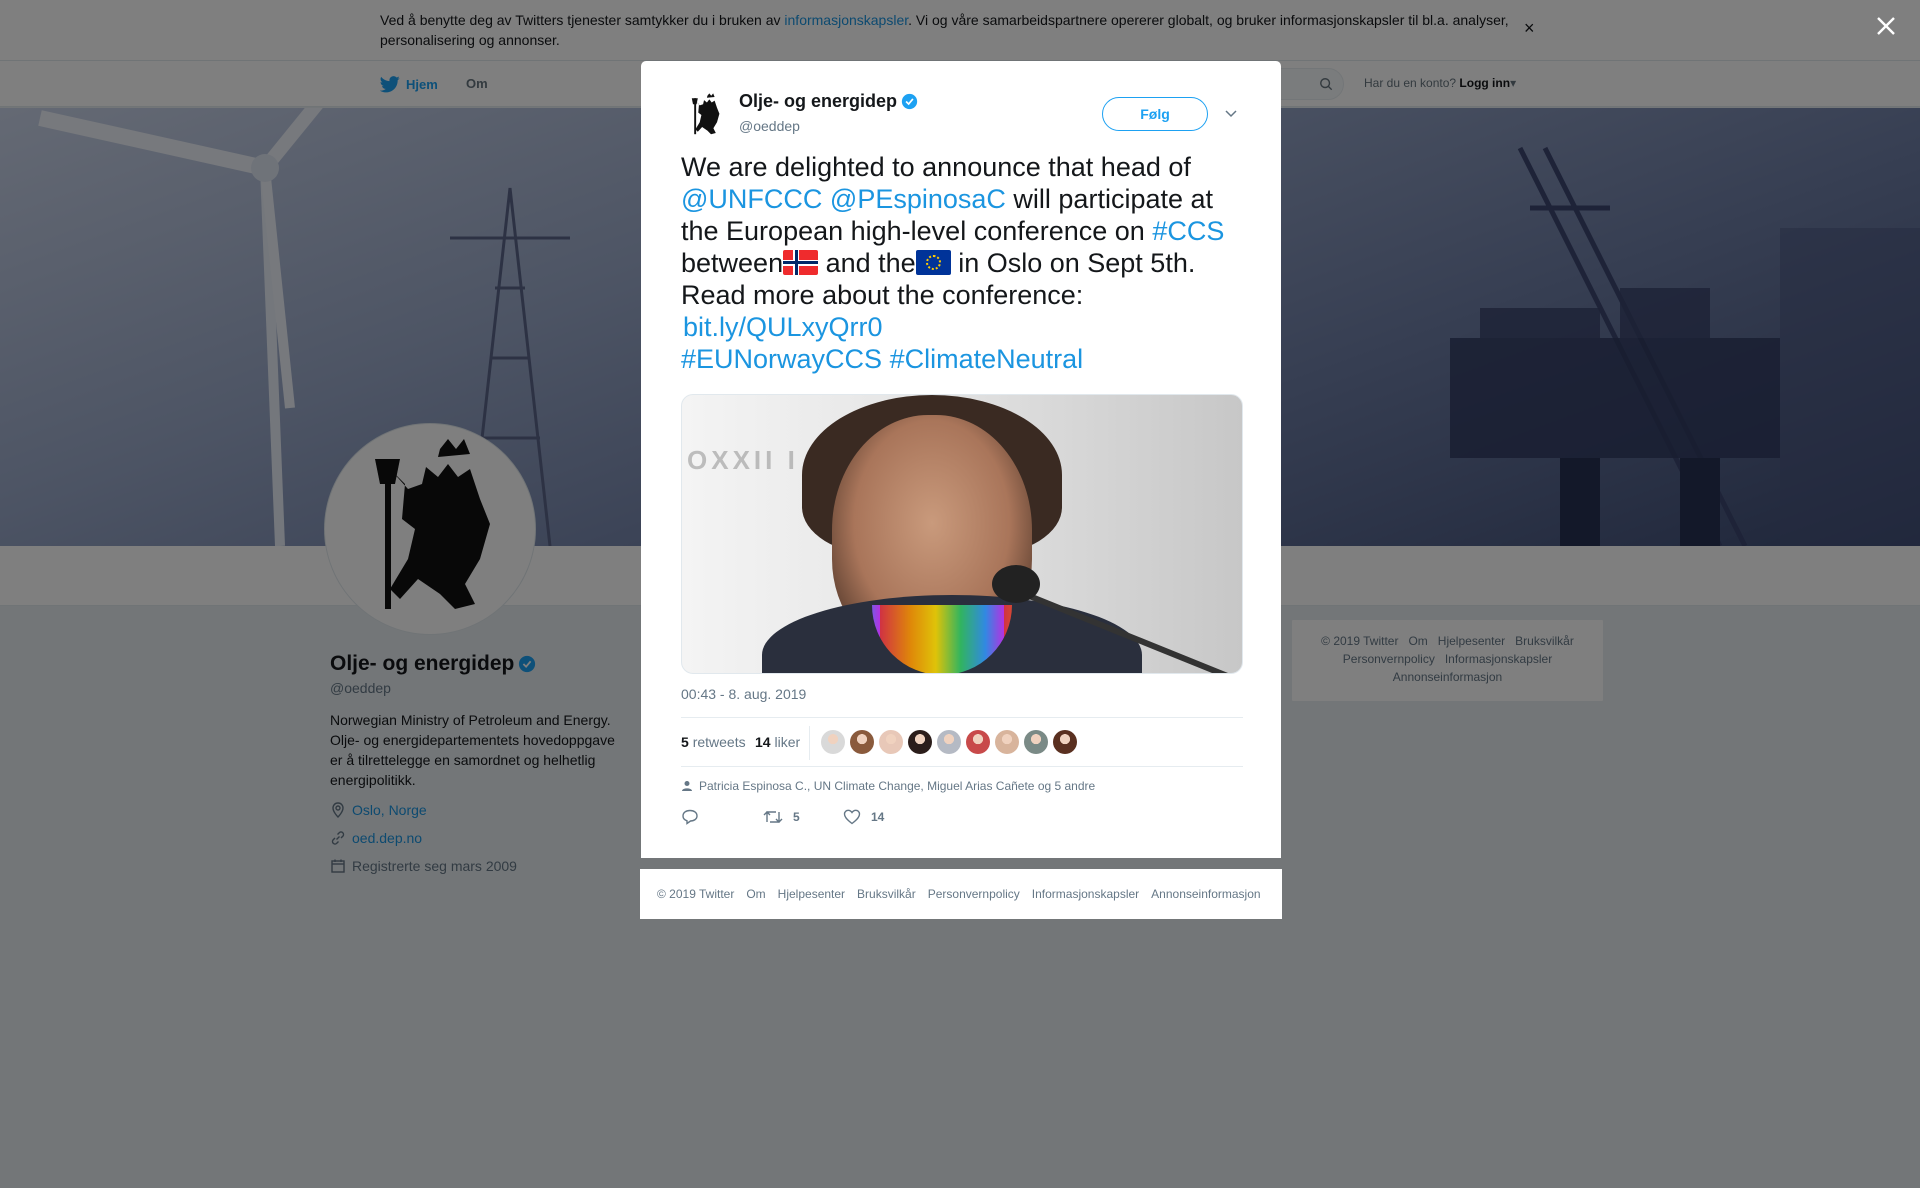 The image size is (1920, 1188). What do you see at coordinates (763, 742) in the screenshot?
I see `likes-count: 14` at bounding box center [763, 742].